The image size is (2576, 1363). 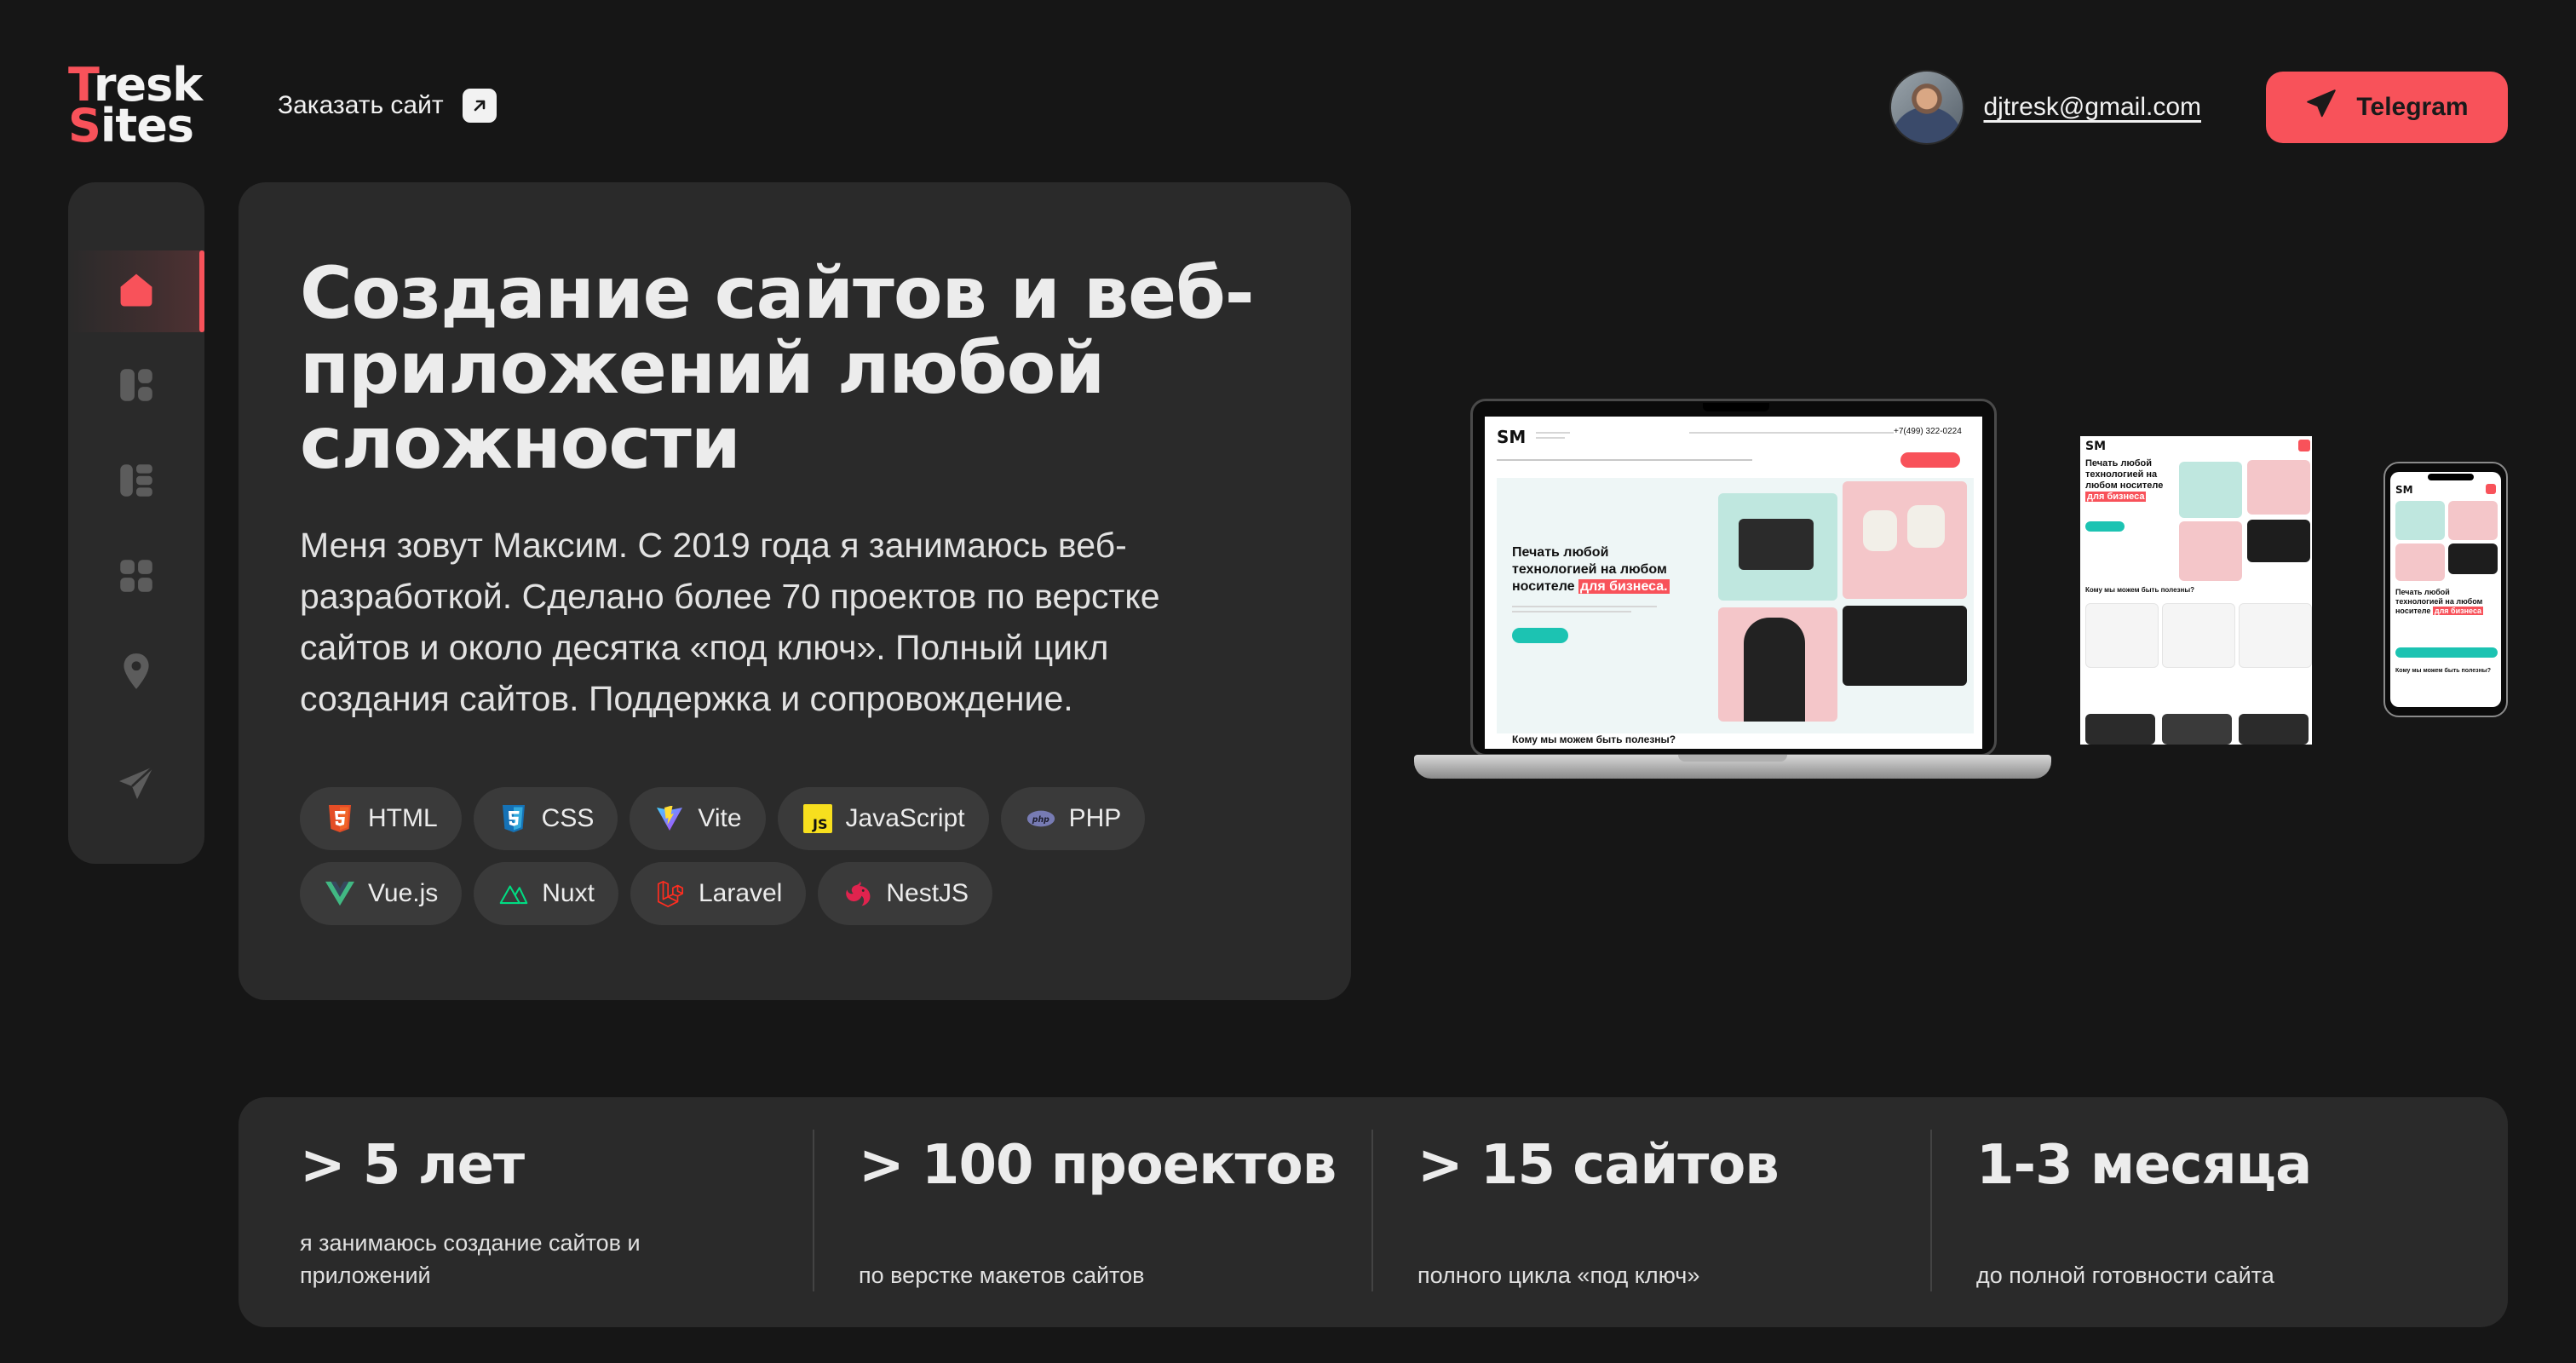 I want to click on tag-label: NestJS, so click(x=927, y=893).